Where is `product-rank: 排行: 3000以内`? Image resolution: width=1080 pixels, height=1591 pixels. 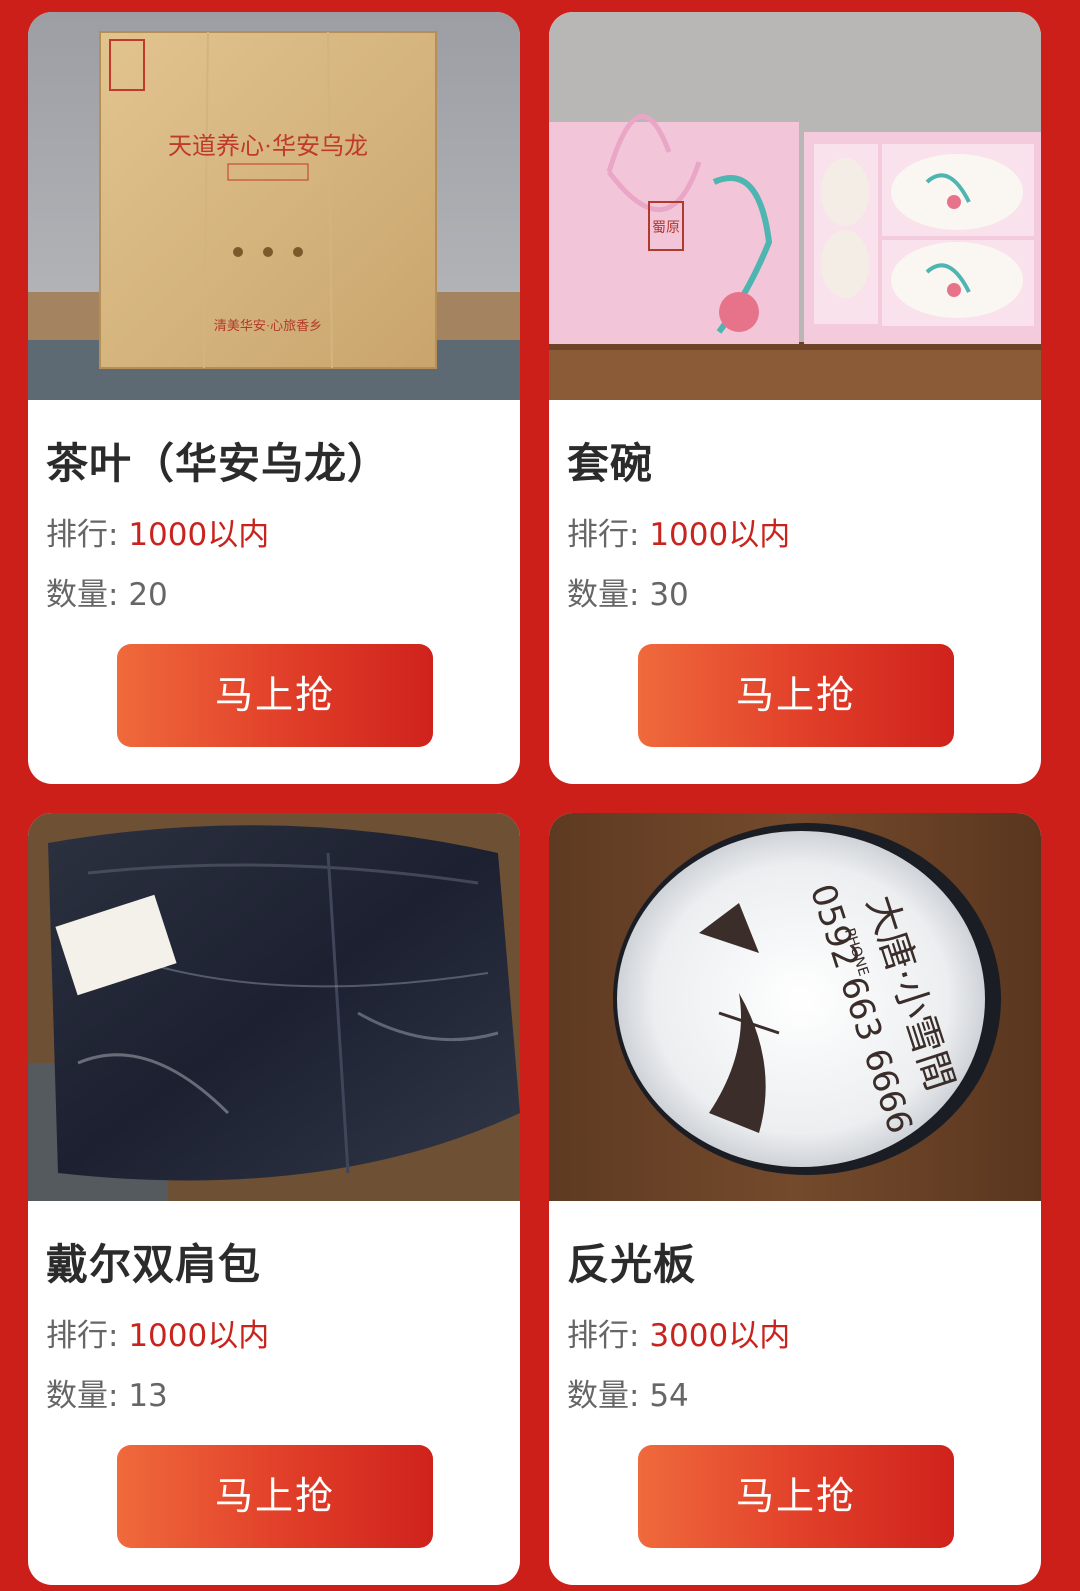 product-rank: 排行: 3000以内 is located at coordinates (678, 1332).